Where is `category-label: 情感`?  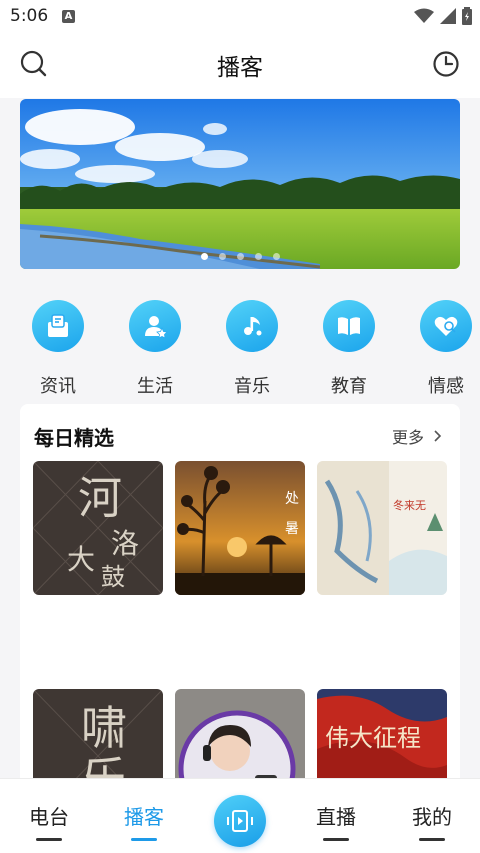
category-label: 情感 is located at coordinates (446, 386).